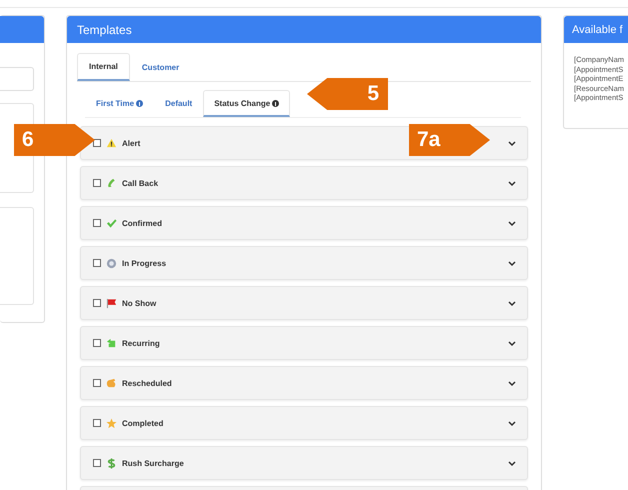  What do you see at coordinates (131, 143) in the screenshot?
I see `status-label: Alert` at bounding box center [131, 143].